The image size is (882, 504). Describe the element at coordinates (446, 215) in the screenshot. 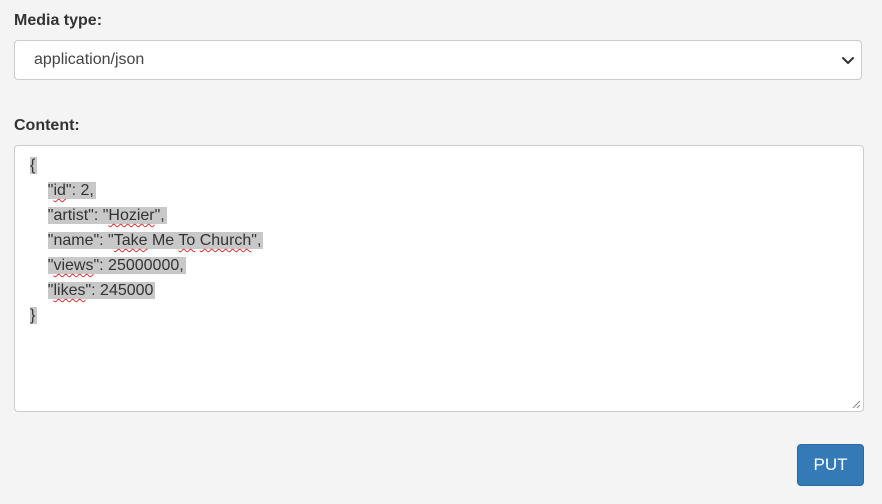

I see `content-line: "artist": "Hozier",` at that location.